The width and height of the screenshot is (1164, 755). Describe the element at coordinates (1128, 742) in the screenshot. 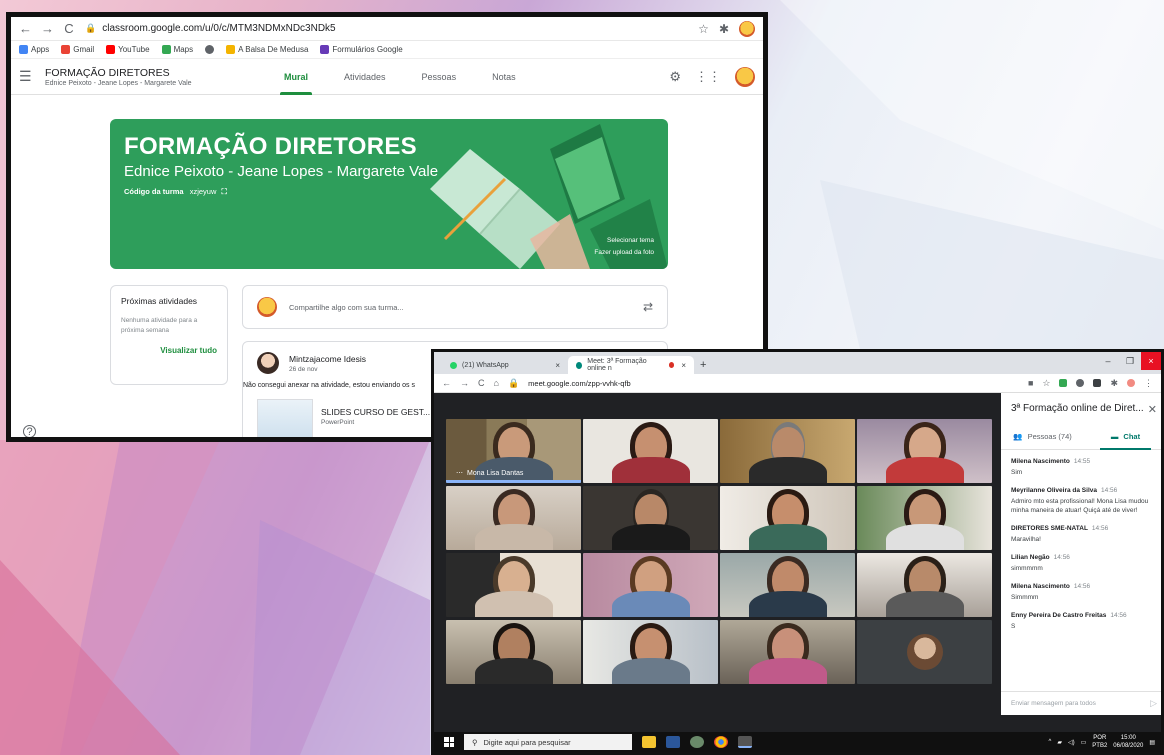

I see `clock: 15:00 06/08/2020` at that location.